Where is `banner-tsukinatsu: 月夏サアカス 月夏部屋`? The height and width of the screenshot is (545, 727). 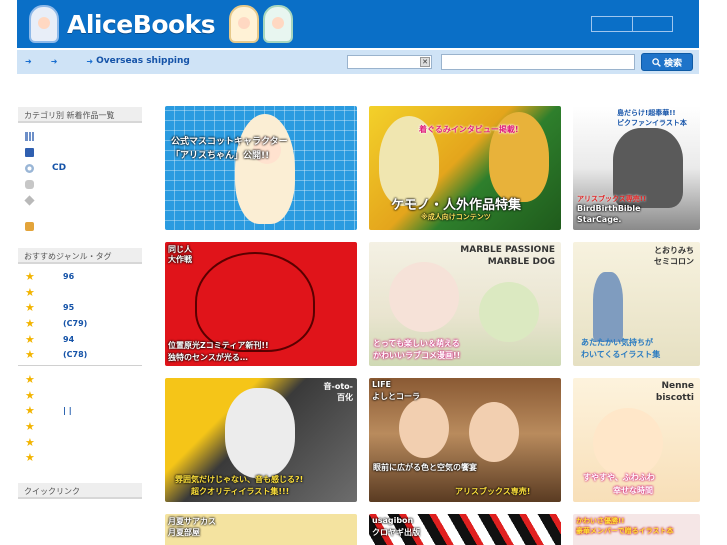
banner-tsukinatsu: 月夏サアカス 月夏部屋 is located at coordinates (261, 529).